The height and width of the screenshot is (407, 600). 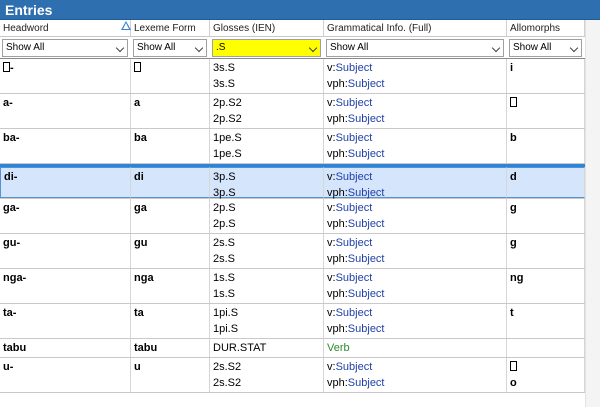 I want to click on table-row: - 3s.S 3s.S v:Subject vph:Subject i, so click(x=300, y=76).